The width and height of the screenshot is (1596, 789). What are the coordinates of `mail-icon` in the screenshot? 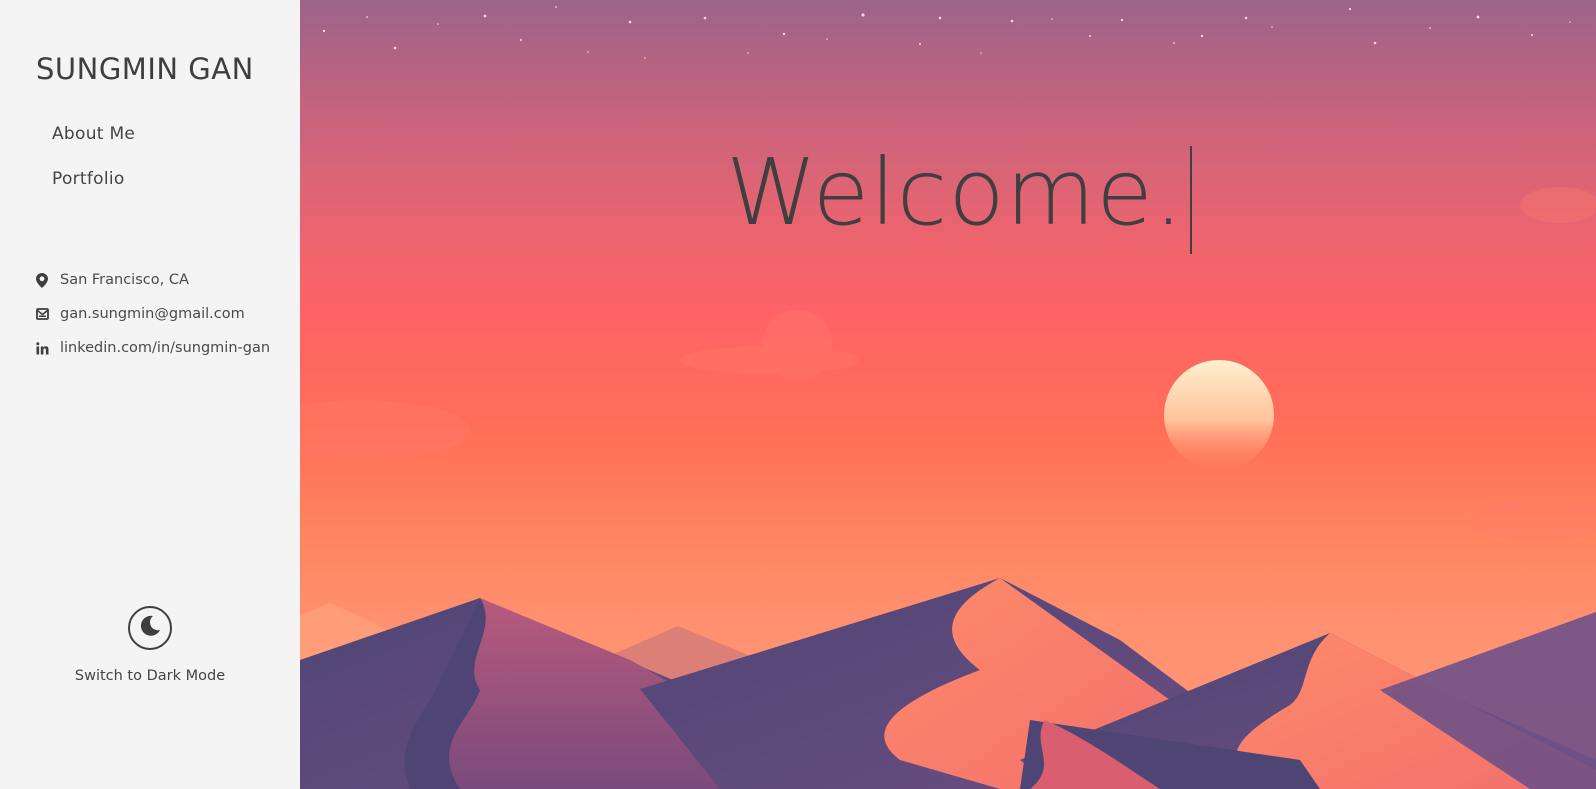 It's located at (42, 314).